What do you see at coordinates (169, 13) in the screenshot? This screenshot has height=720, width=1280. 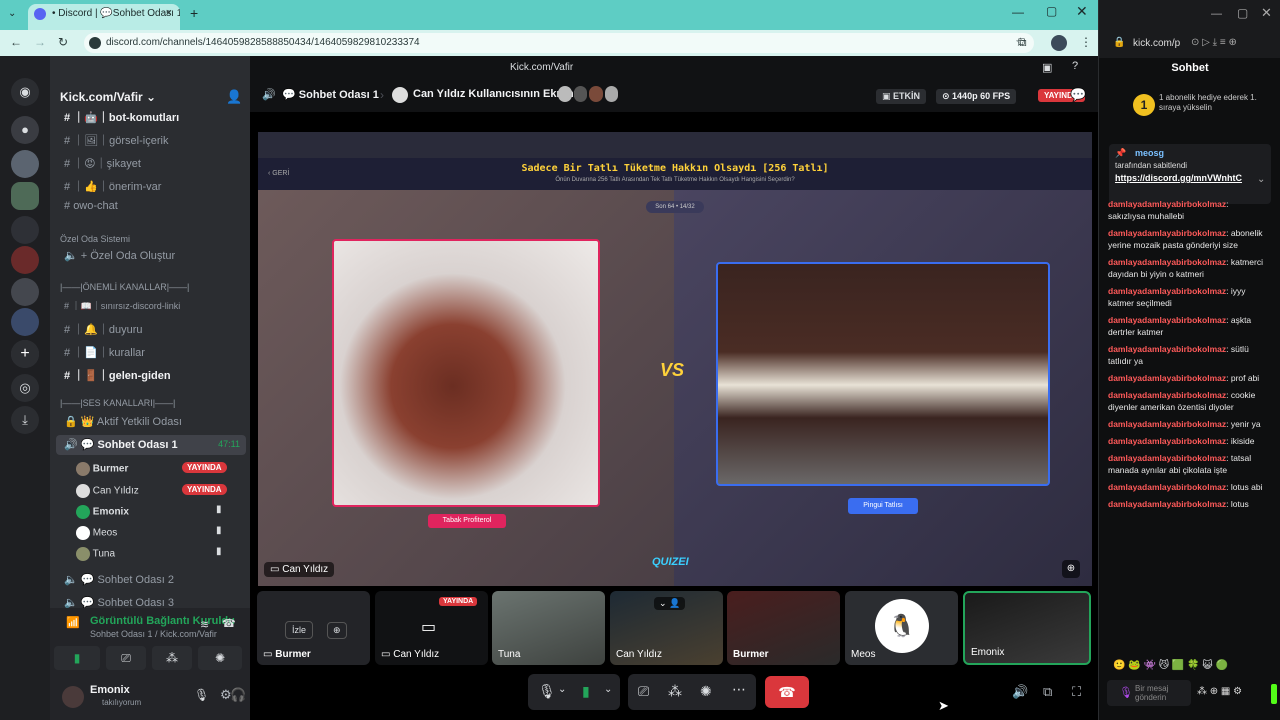 I see `close-tab-icon: ×` at bounding box center [169, 13].